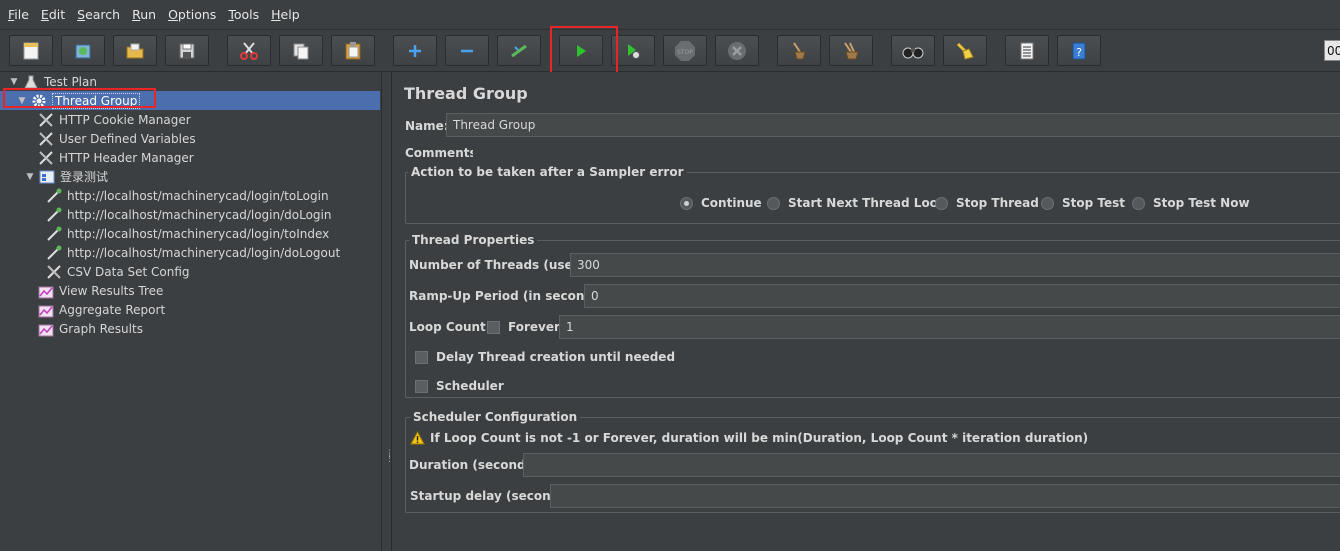 The image size is (1340, 551). Describe the element at coordinates (427, 126) in the screenshot. I see `name-label: Name:` at that location.